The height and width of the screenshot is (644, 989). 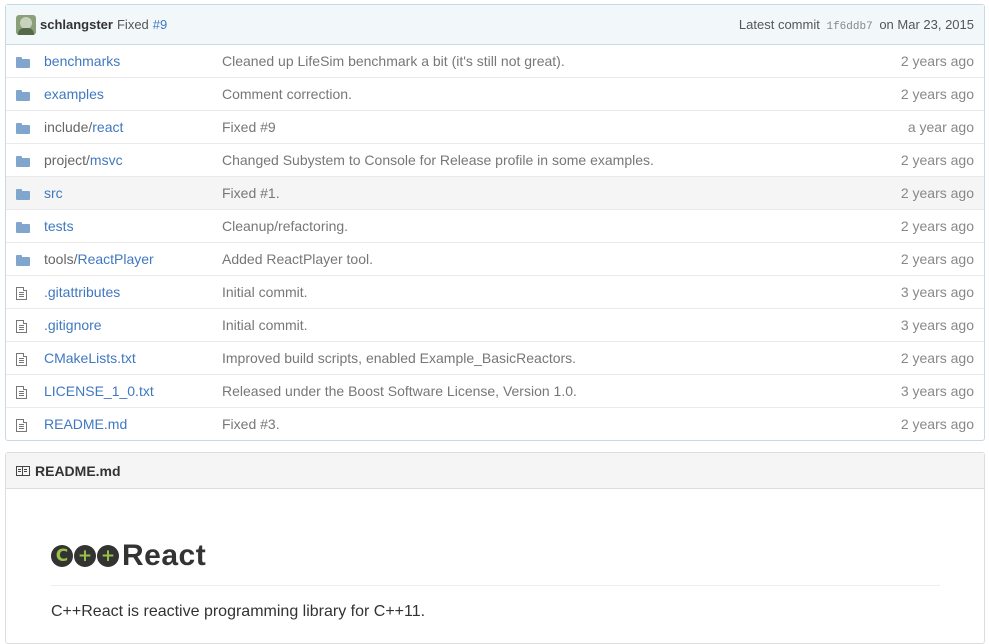 I want to click on file-name-link: src, so click(x=53, y=193).